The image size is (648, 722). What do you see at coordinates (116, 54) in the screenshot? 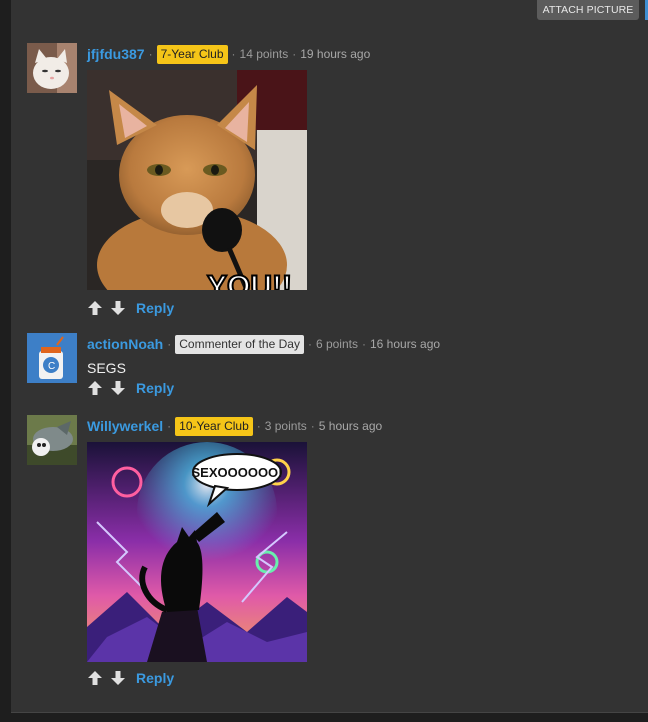
I see `username: jfjfdu387` at bounding box center [116, 54].